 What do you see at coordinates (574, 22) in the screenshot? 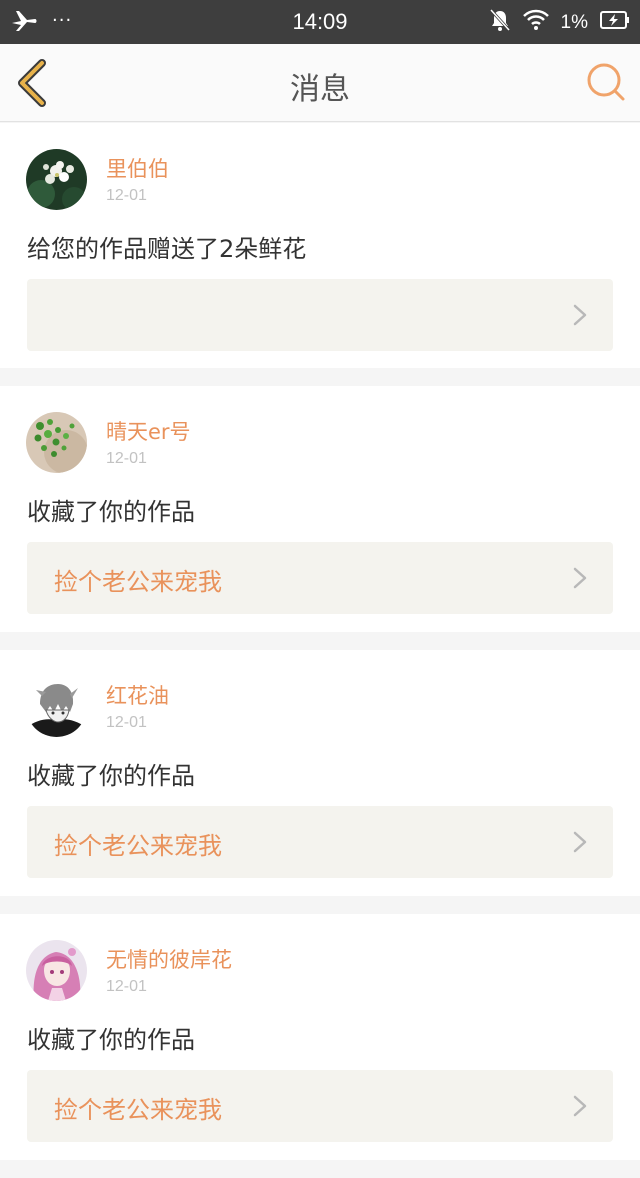
I see `battery-level: 1%` at bounding box center [574, 22].